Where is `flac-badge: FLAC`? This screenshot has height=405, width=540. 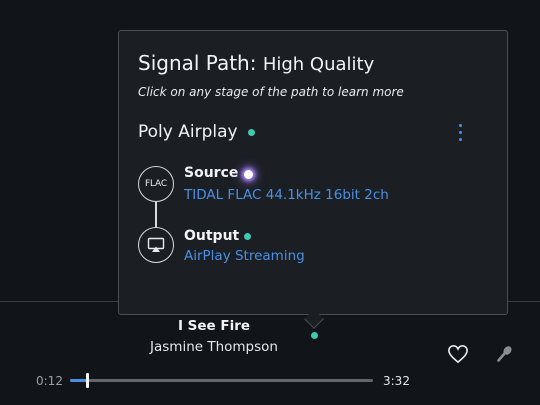
flac-badge: FLAC is located at coordinates (156, 184).